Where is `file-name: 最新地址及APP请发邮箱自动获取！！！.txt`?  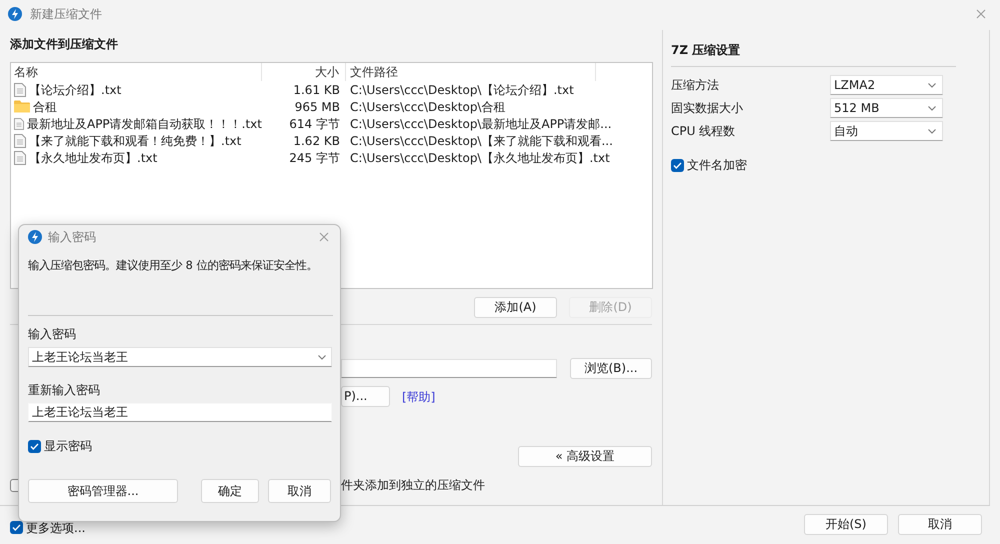 file-name: 最新地址及APP请发邮箱自动获取！！！.txt is located at coordinates (144, 123).